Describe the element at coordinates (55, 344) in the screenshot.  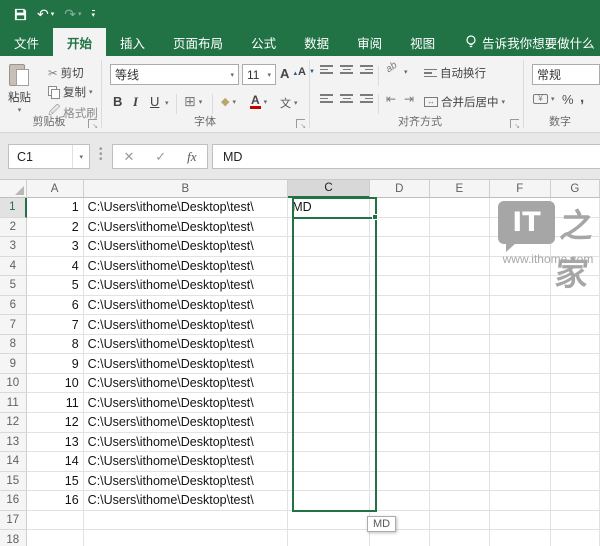
I see `cell-A8: 8` at that location.